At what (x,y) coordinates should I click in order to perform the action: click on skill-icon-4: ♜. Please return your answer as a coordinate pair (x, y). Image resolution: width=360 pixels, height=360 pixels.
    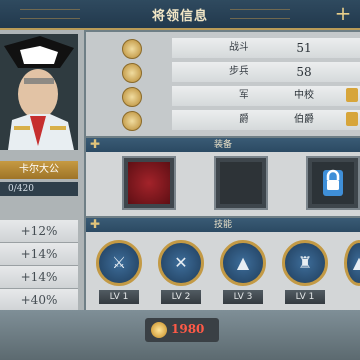
    Looking at the image, I should click on (305, 263).